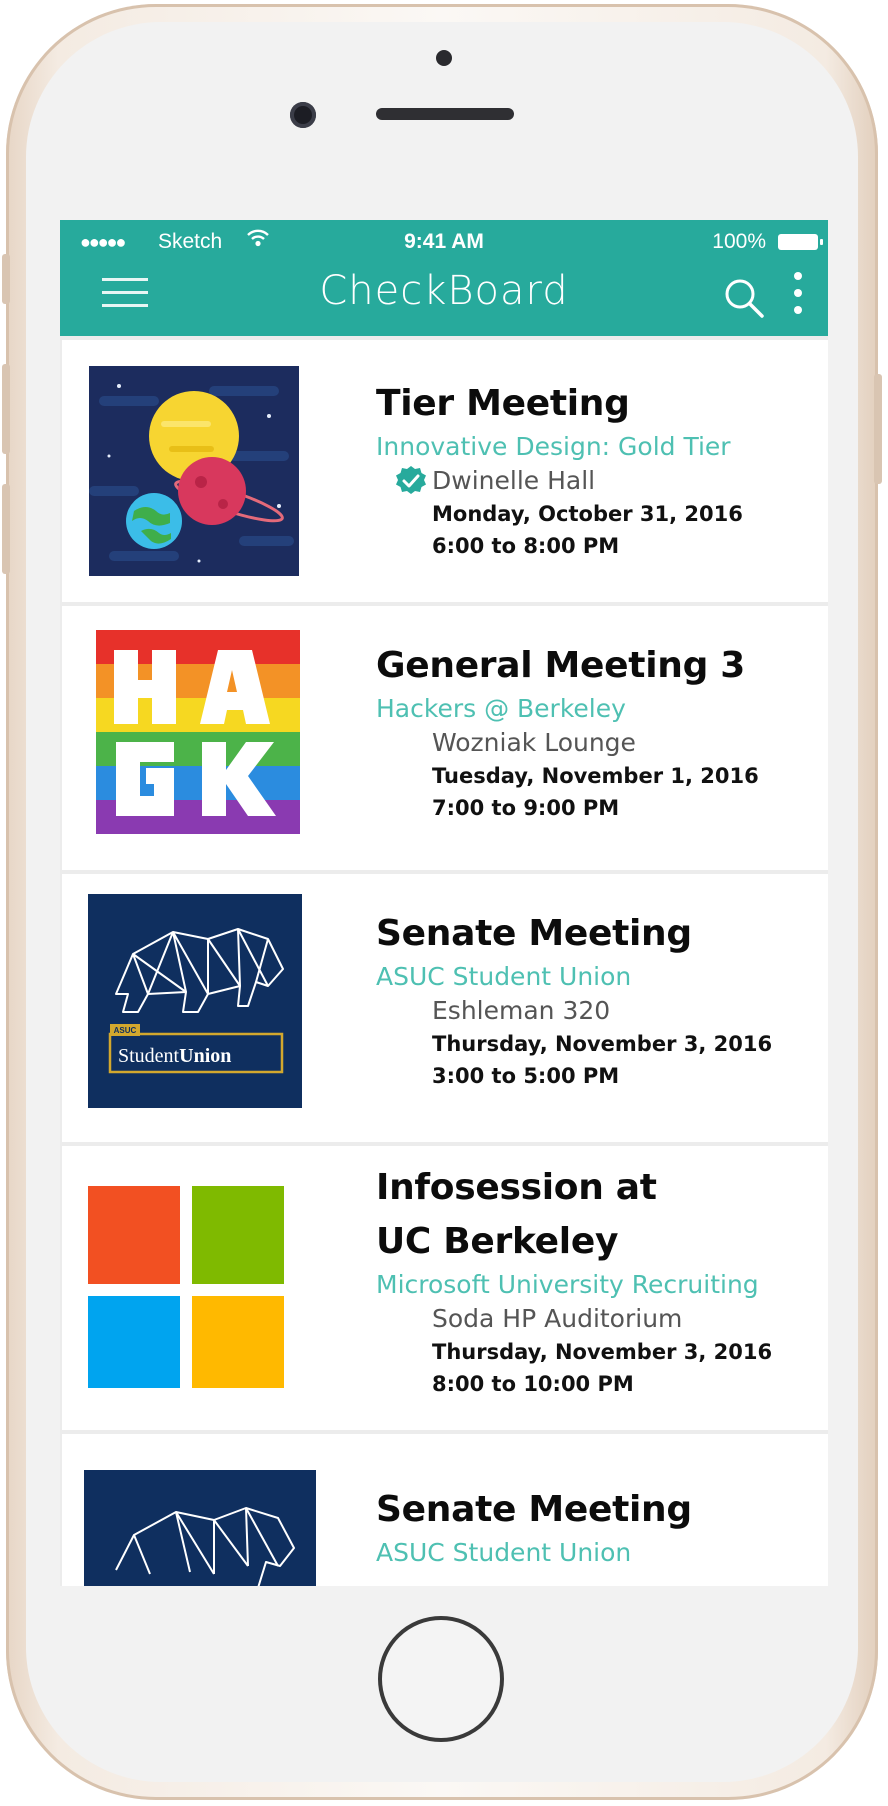 This screenshot has width=888, height=1806. I want to click on event-time: 3:00 to 5:00 PM, so click(526, 1076).